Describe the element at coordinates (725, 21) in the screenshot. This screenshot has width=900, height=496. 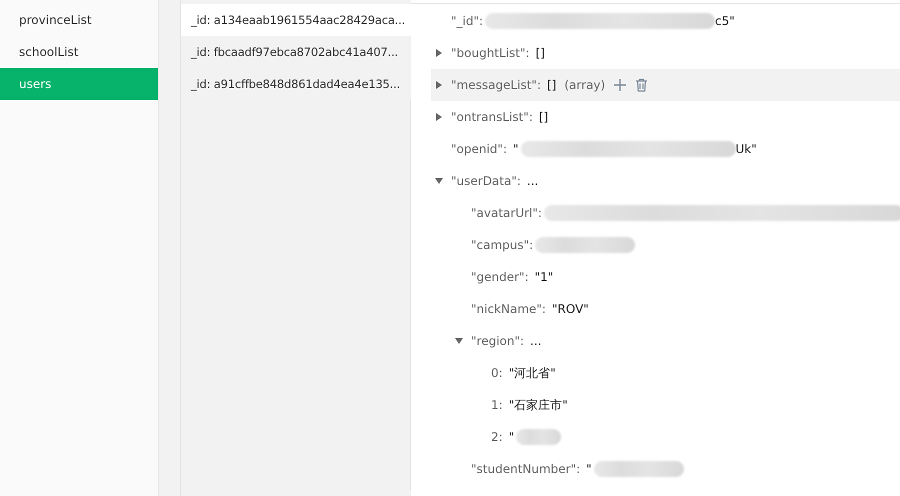
I see `field-value: c5"` at that location.